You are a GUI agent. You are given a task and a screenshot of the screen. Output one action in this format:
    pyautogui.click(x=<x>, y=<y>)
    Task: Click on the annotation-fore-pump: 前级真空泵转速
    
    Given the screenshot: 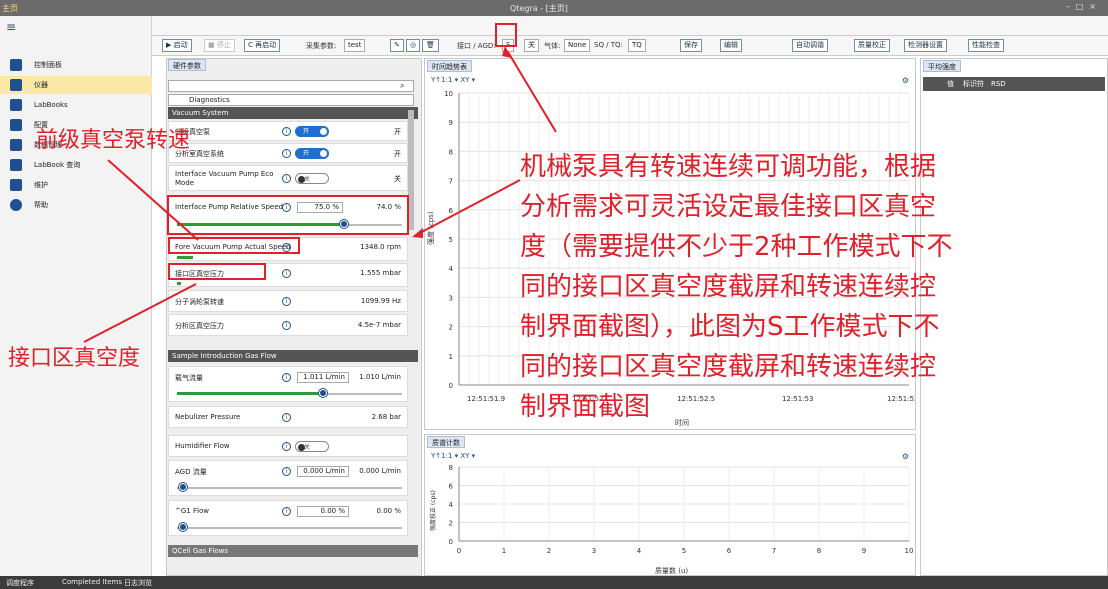 What is the action you would take?
    pyautogui.click(x=113, y=140)
    